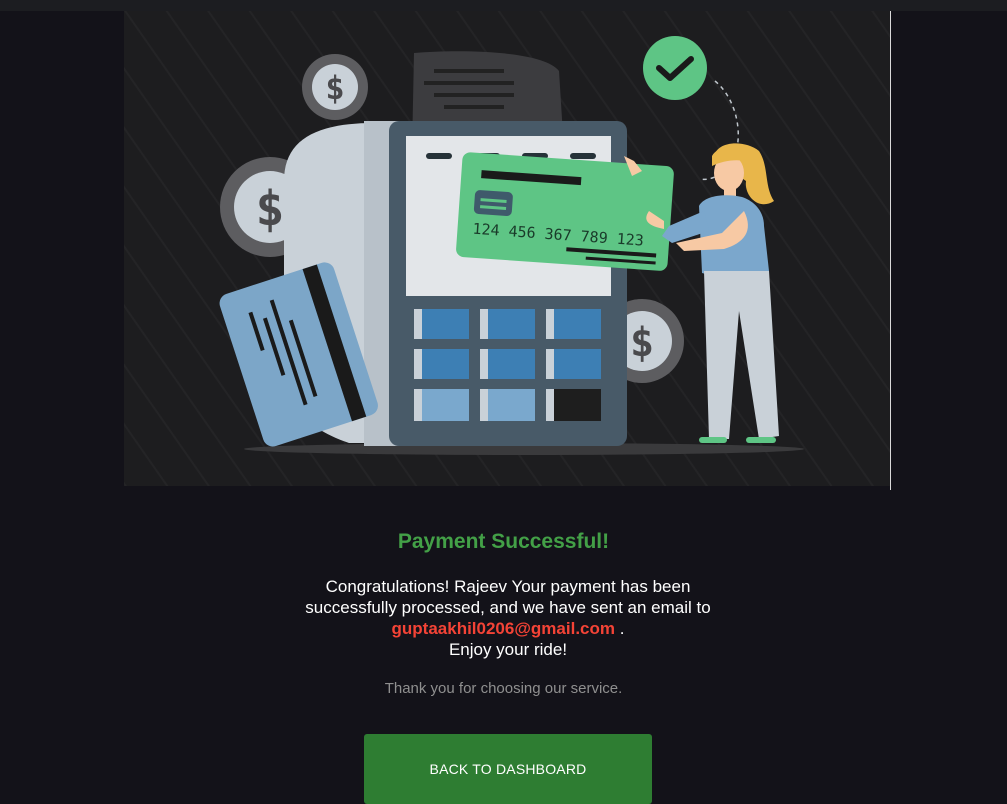 The height and width of the screenshot is (804, 1007). Describe the element at coordinates (503, 541) in the screenshot. I see `page-title: Payment Successful!` at that location.